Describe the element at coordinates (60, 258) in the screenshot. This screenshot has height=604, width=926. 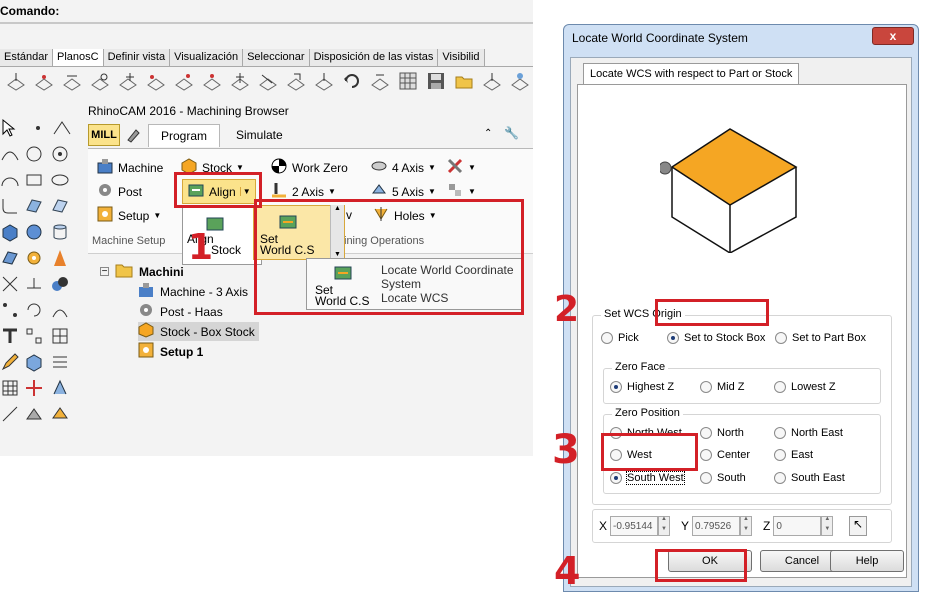
I see `flame-icon` at that location.